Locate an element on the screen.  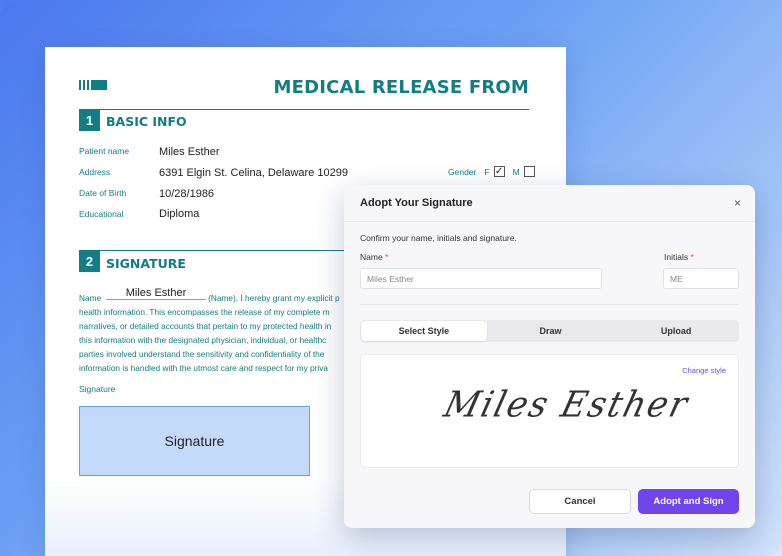
tab-draw: Draw is located at coordinates (551, 331).